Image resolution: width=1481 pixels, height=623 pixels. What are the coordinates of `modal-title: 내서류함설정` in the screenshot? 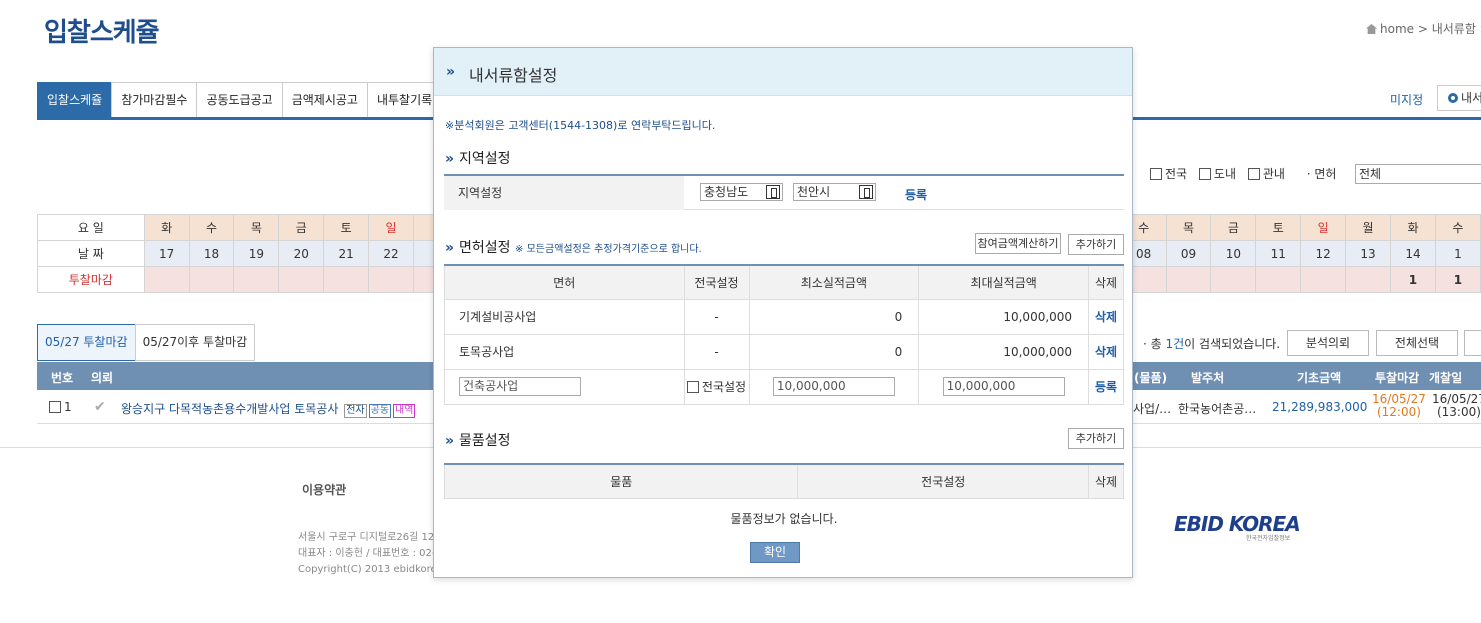 It's located at (513, 75).